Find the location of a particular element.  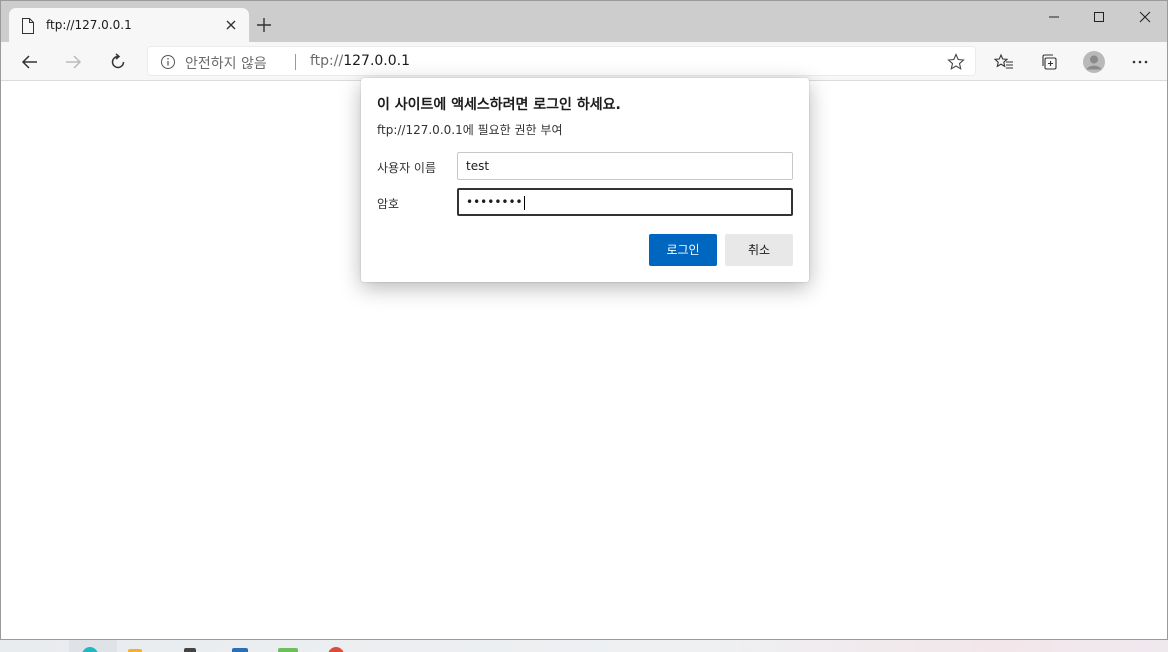

back-icon is located at coordinates (29, 62).